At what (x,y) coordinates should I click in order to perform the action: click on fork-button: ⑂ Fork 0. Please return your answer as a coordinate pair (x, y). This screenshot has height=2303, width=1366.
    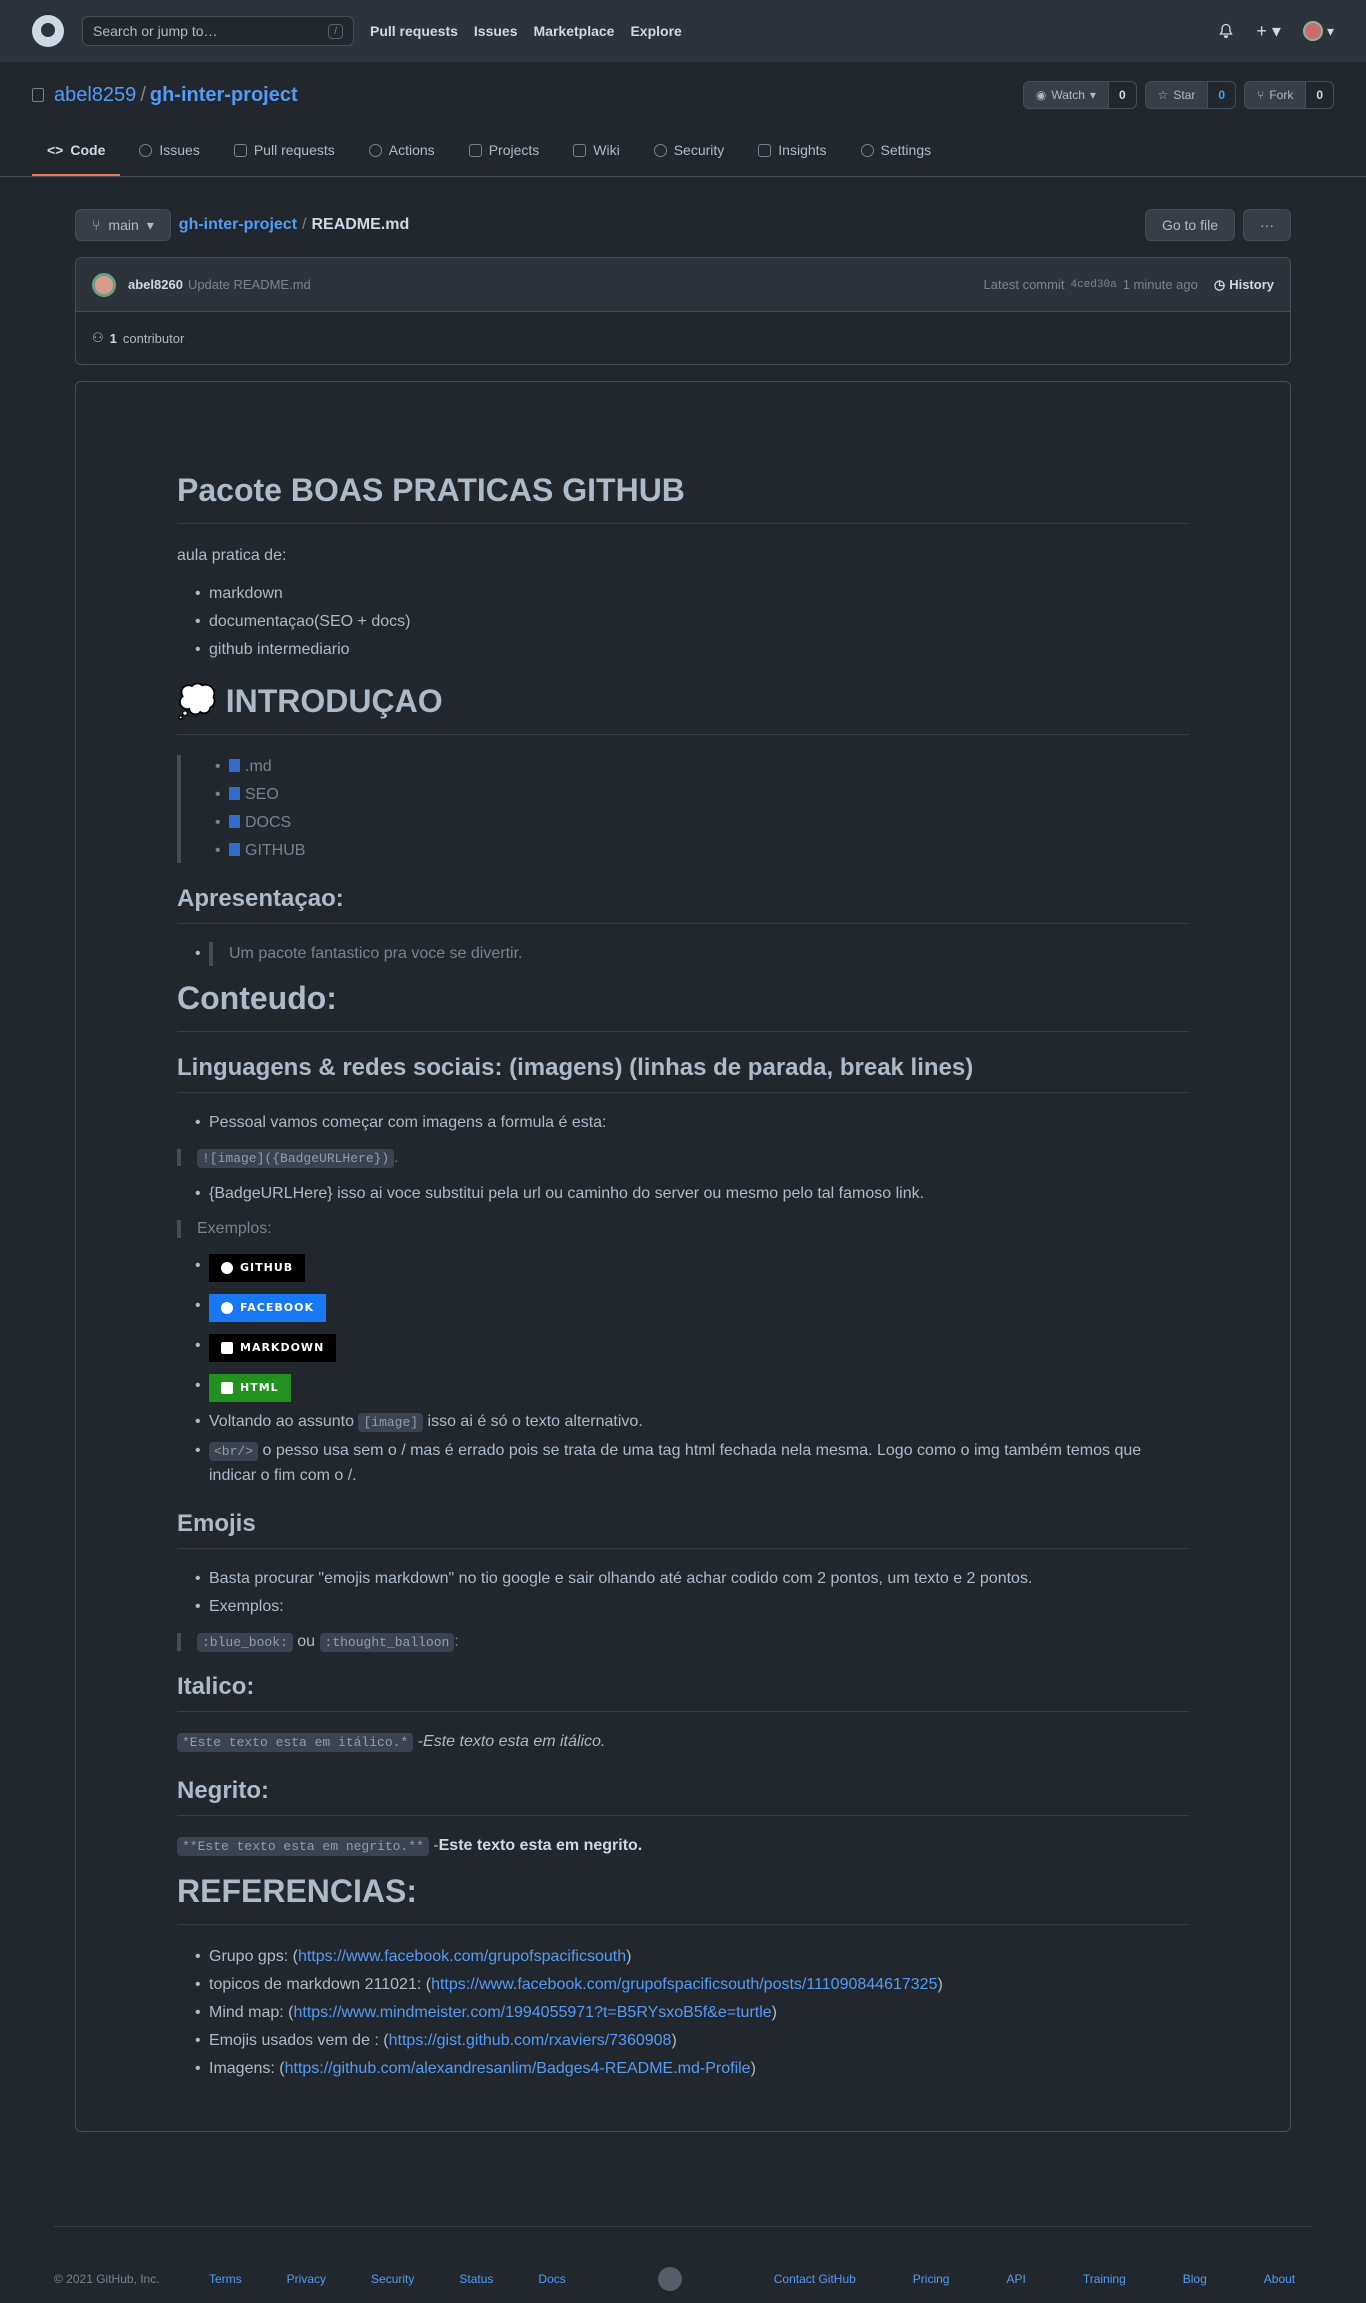
    Looking at the image, I should click on (1289, 95).